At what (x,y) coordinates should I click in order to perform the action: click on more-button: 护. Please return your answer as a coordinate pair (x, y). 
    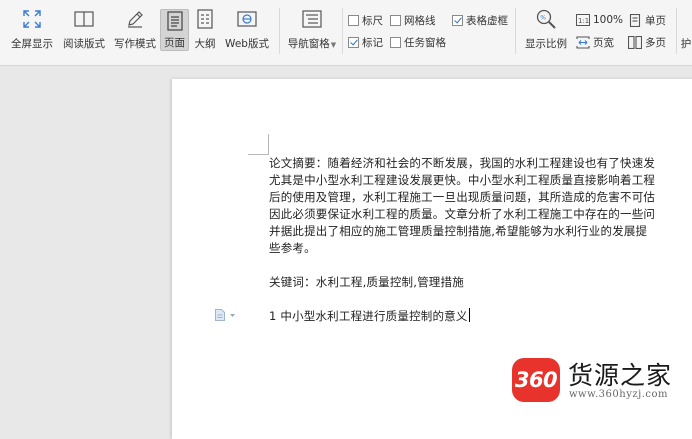
    Looking at the image, I should click on (686, 31).